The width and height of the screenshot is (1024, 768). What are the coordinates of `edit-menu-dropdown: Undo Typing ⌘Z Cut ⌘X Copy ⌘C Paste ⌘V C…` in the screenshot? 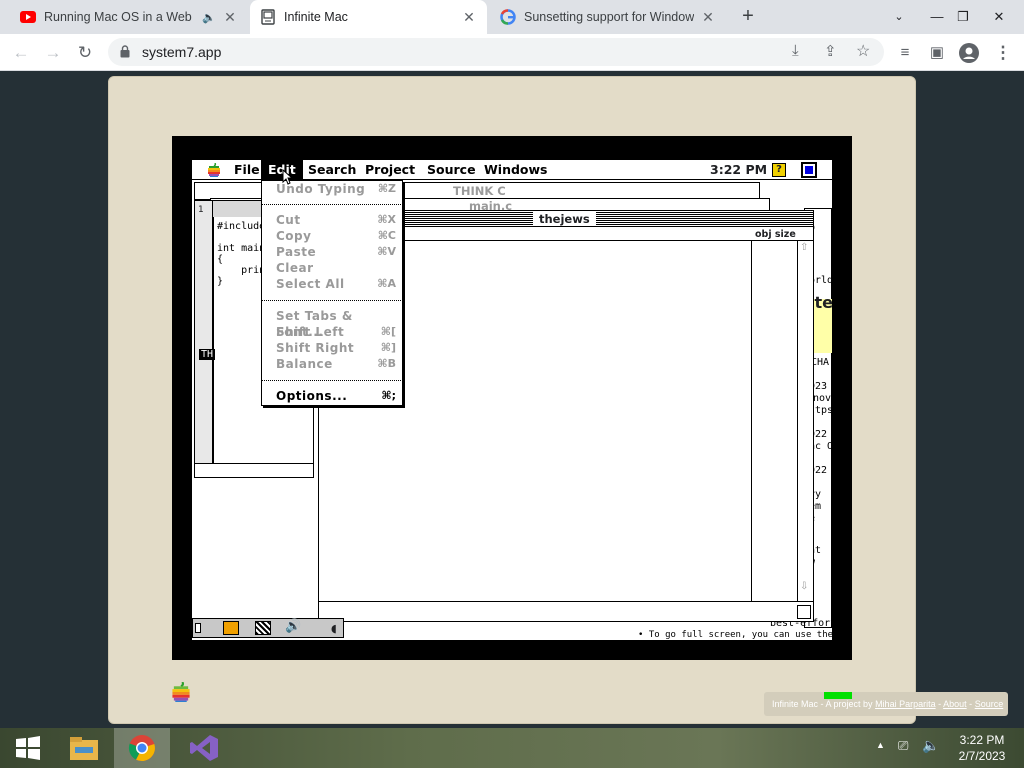 It's located at (332, 293).